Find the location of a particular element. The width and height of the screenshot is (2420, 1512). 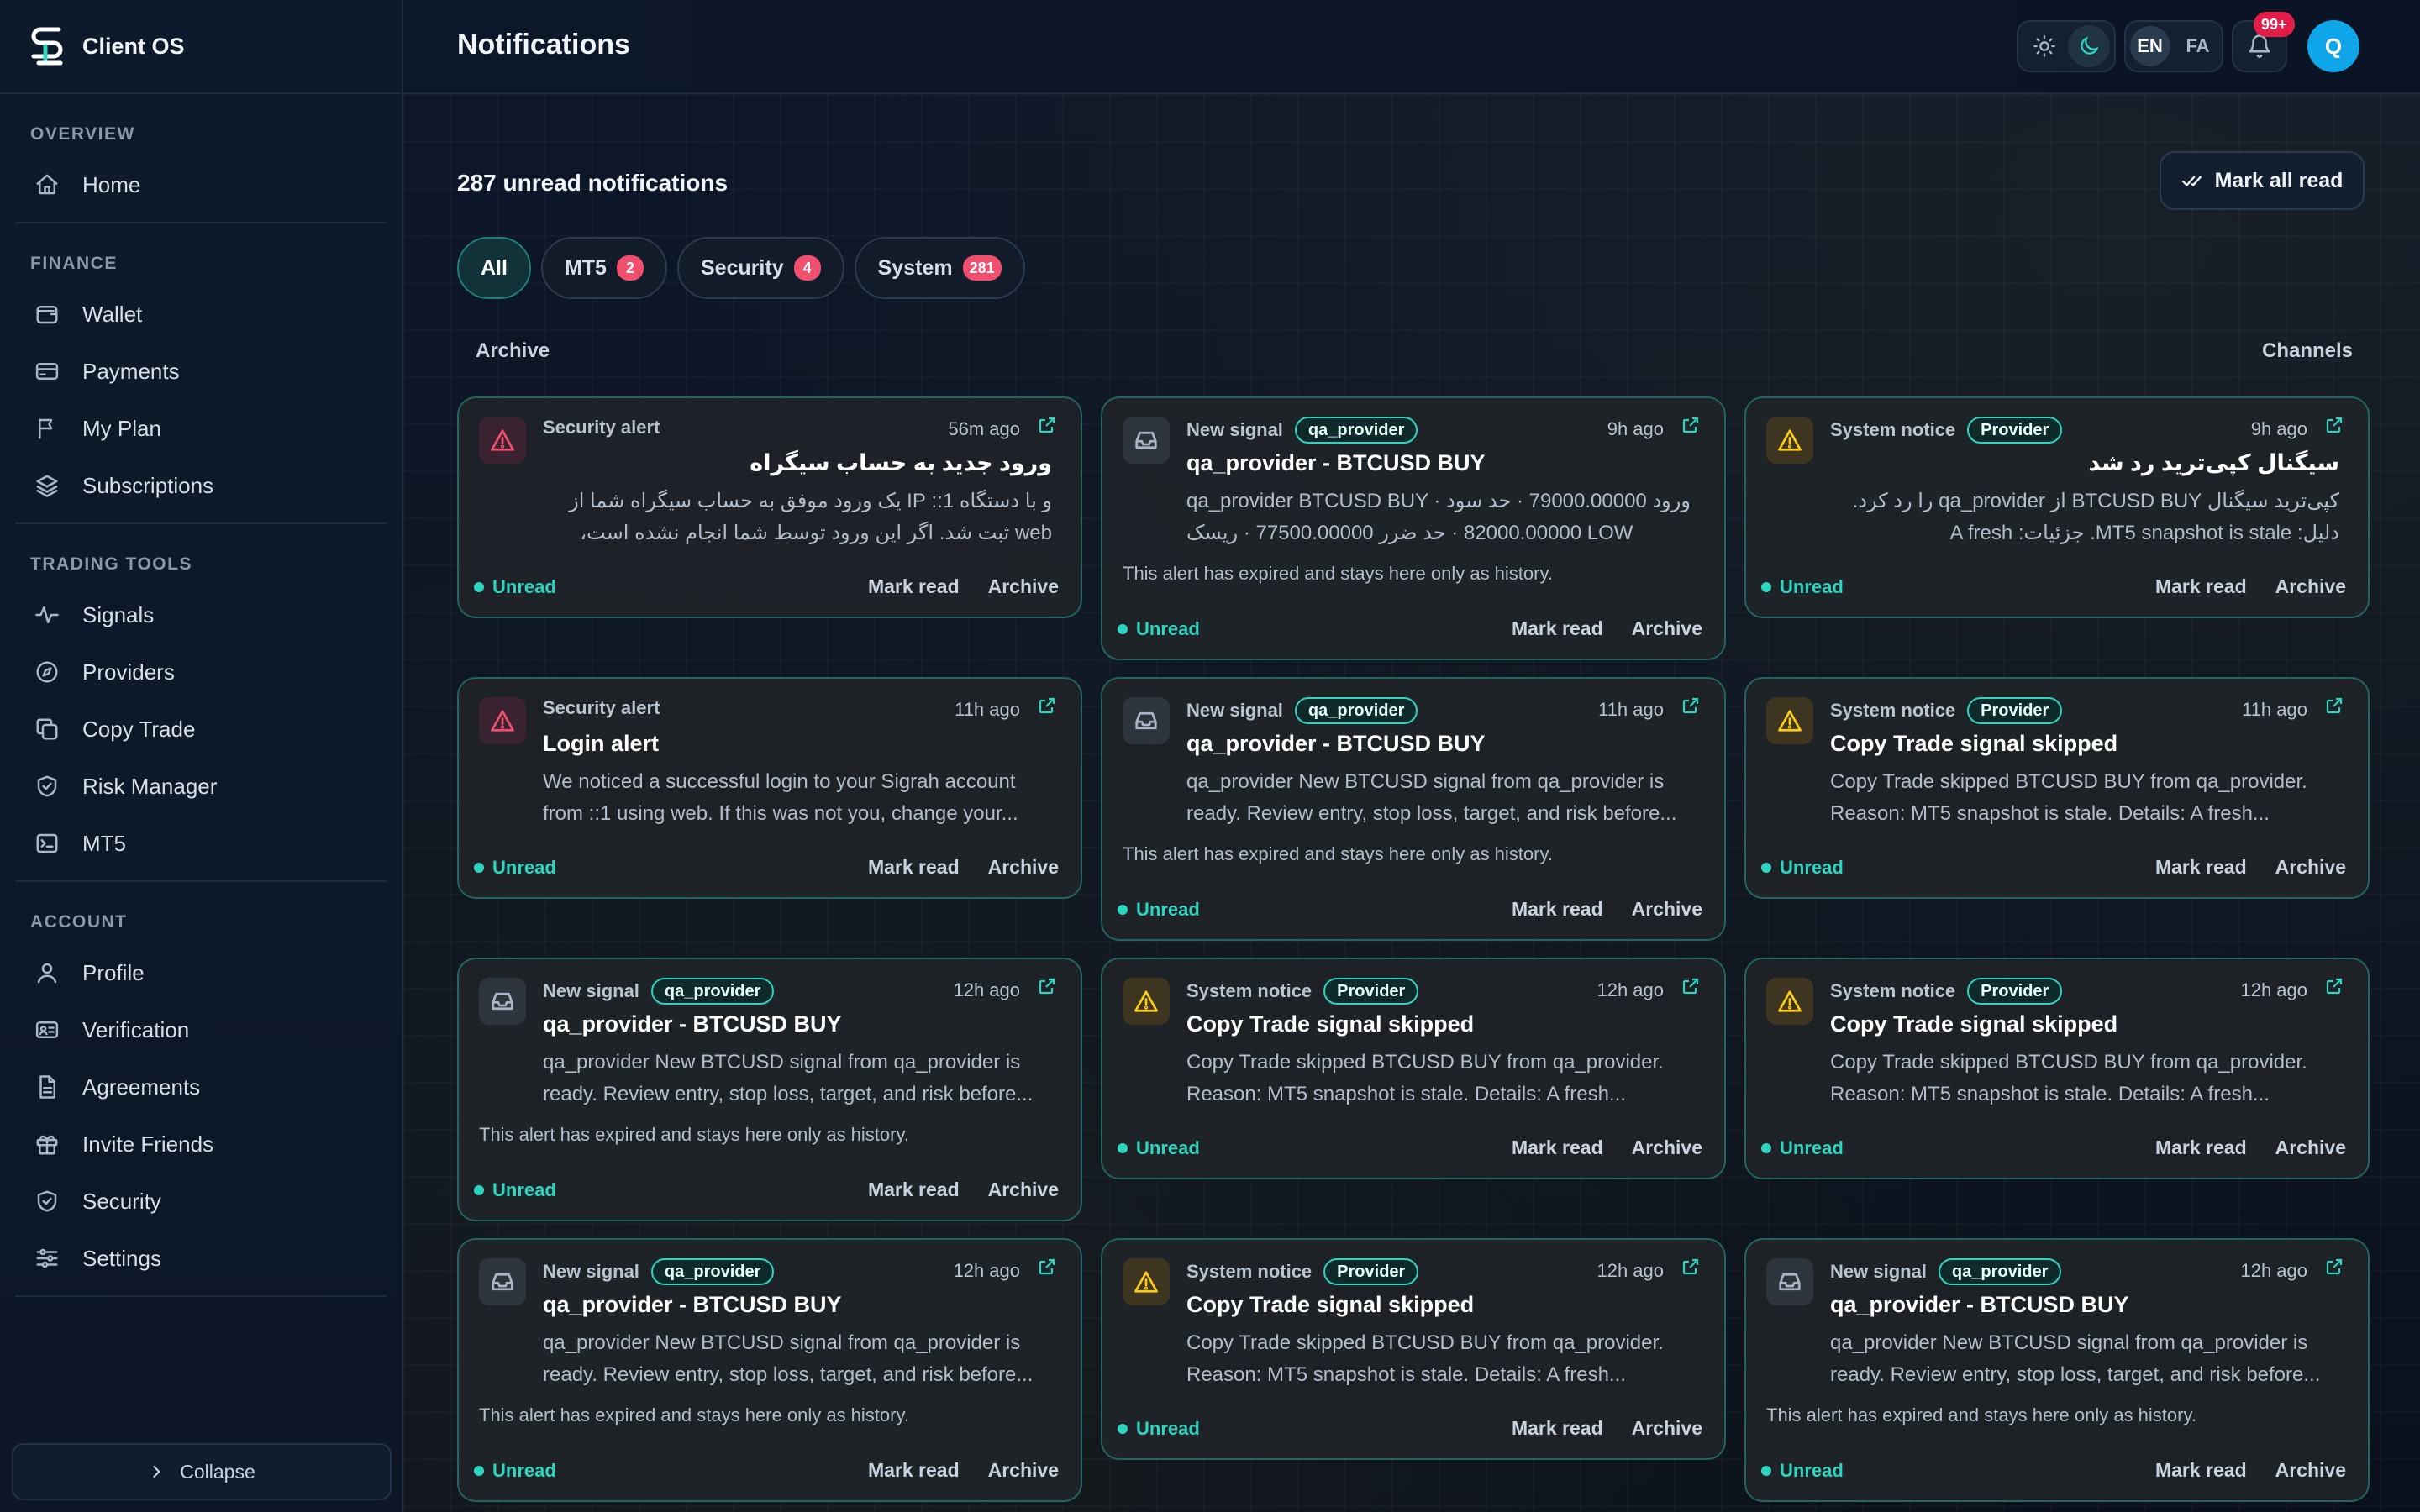

notification-type: New signal is located at coordinates (591, 1271).